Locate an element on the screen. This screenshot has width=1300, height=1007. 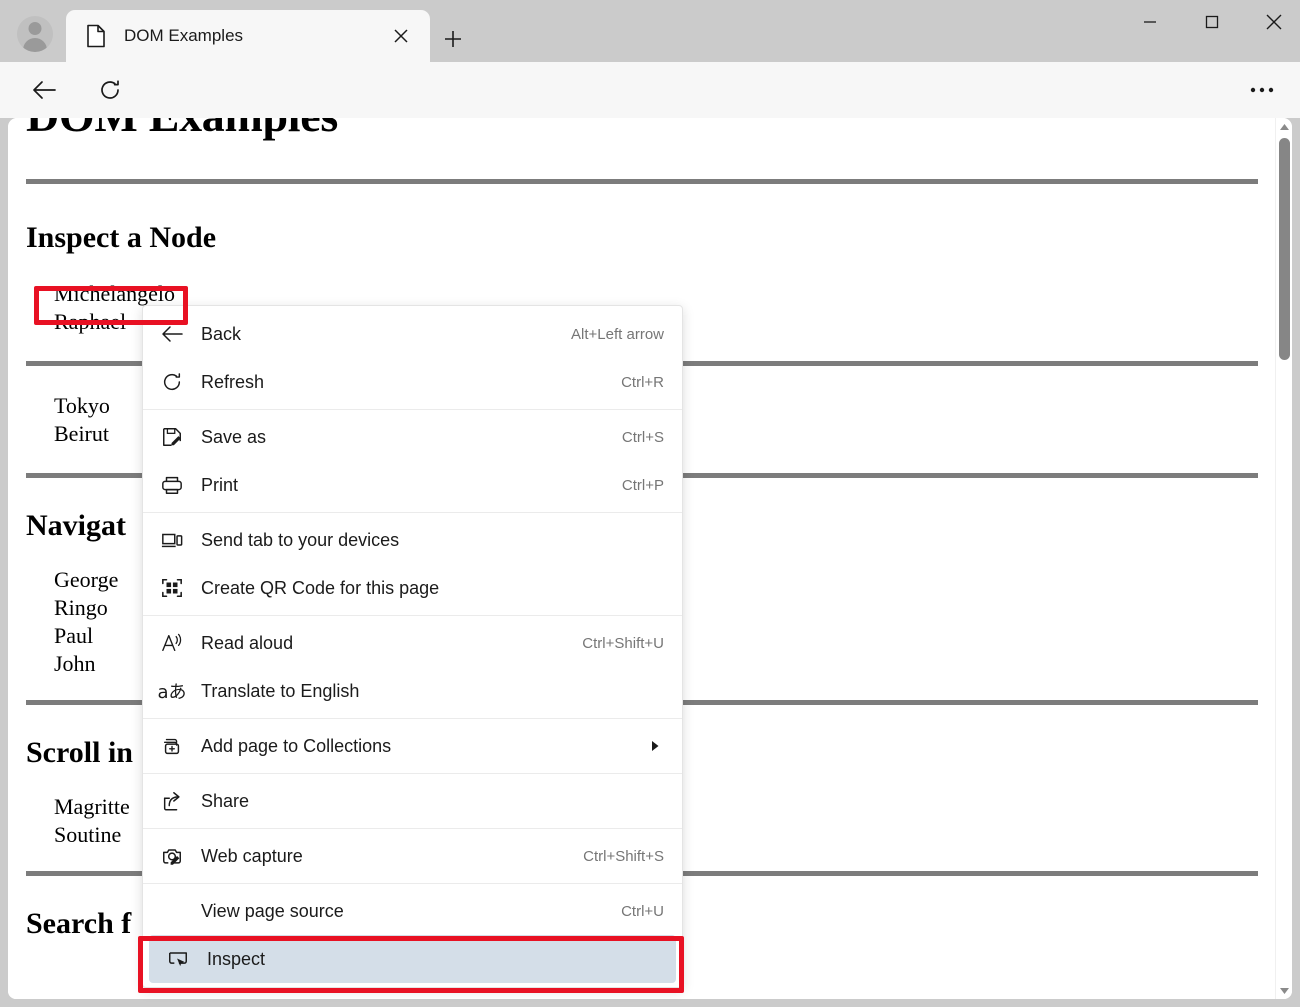
menu-item-shortcut: Ctrl+Shift+S is located at coordinates (623, 856).